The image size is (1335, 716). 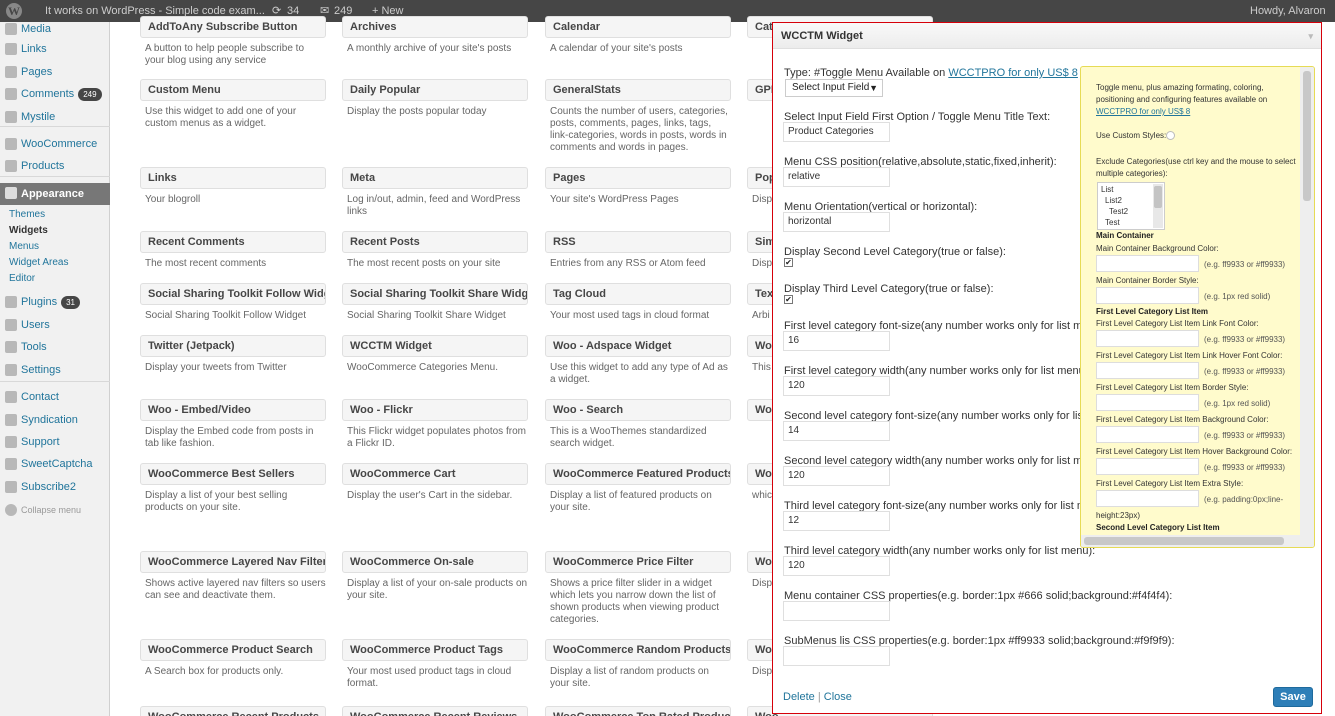 What do you see at coordinates (24, 247) in the screenshot?
I see `submenu-menus: Menus` at bounding box center [24, 247].